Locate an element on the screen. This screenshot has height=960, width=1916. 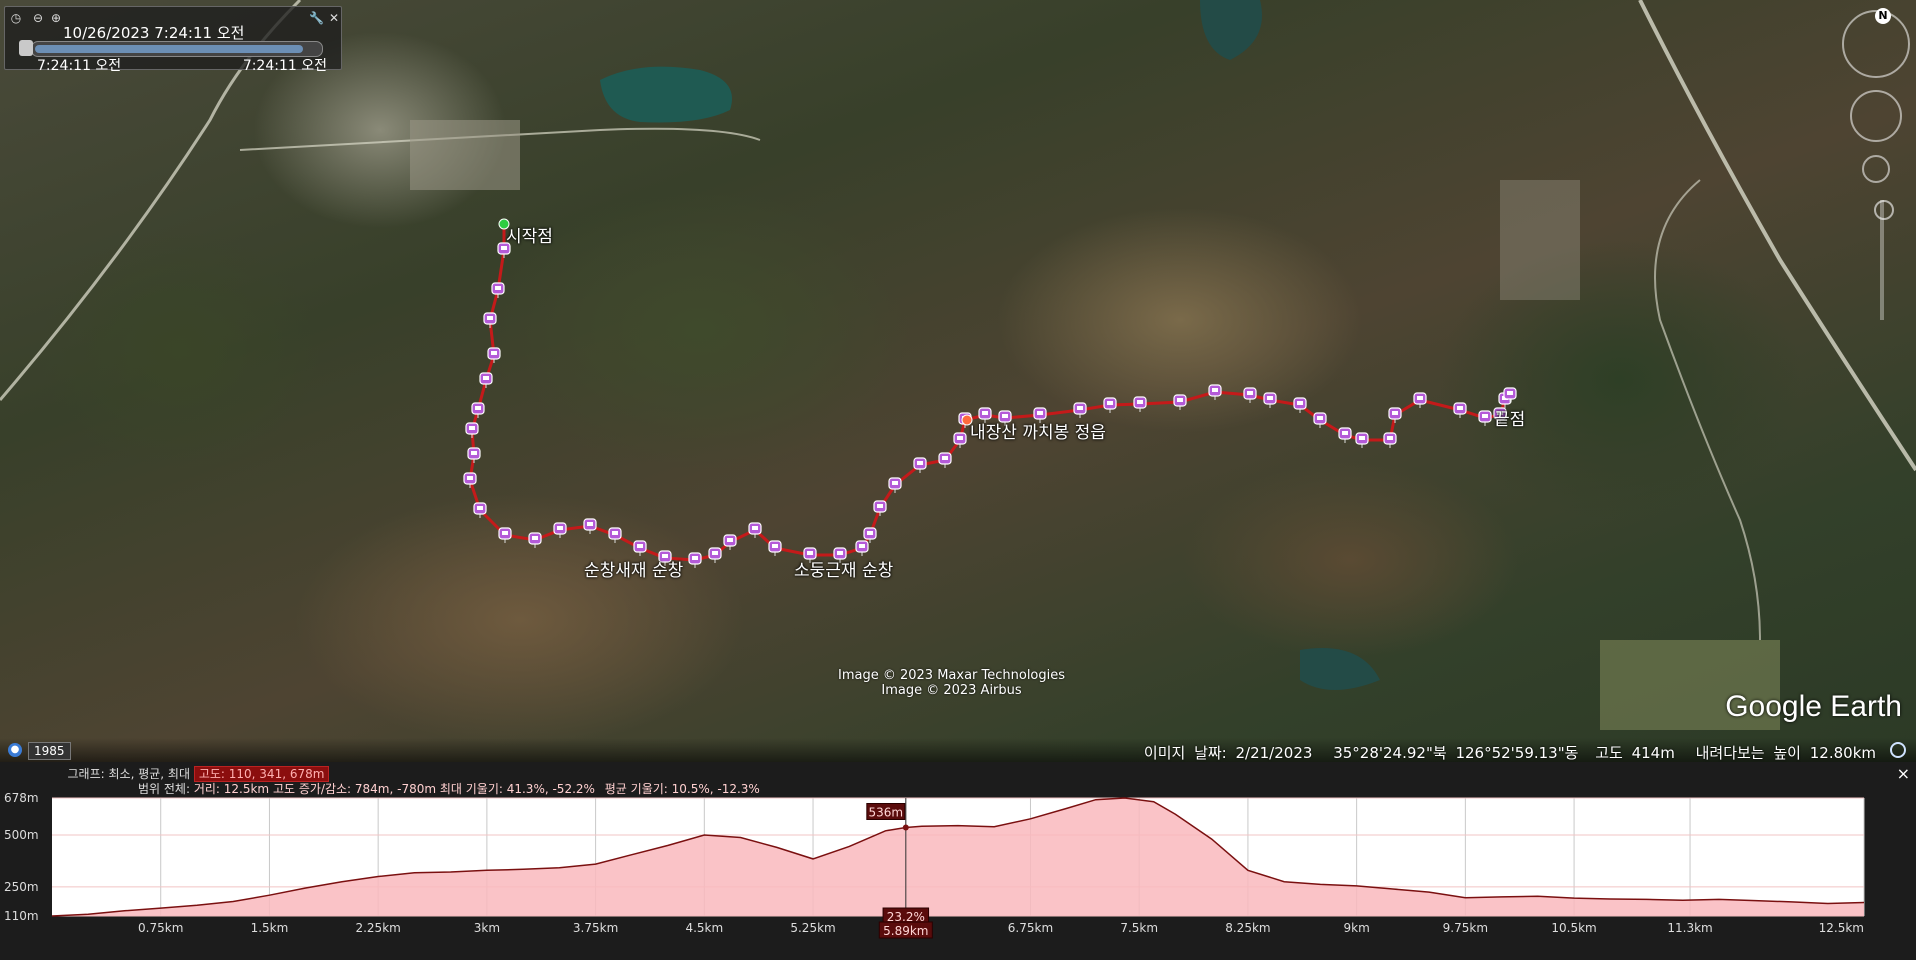
streaming-icon is located at coordinates (1898, 750).